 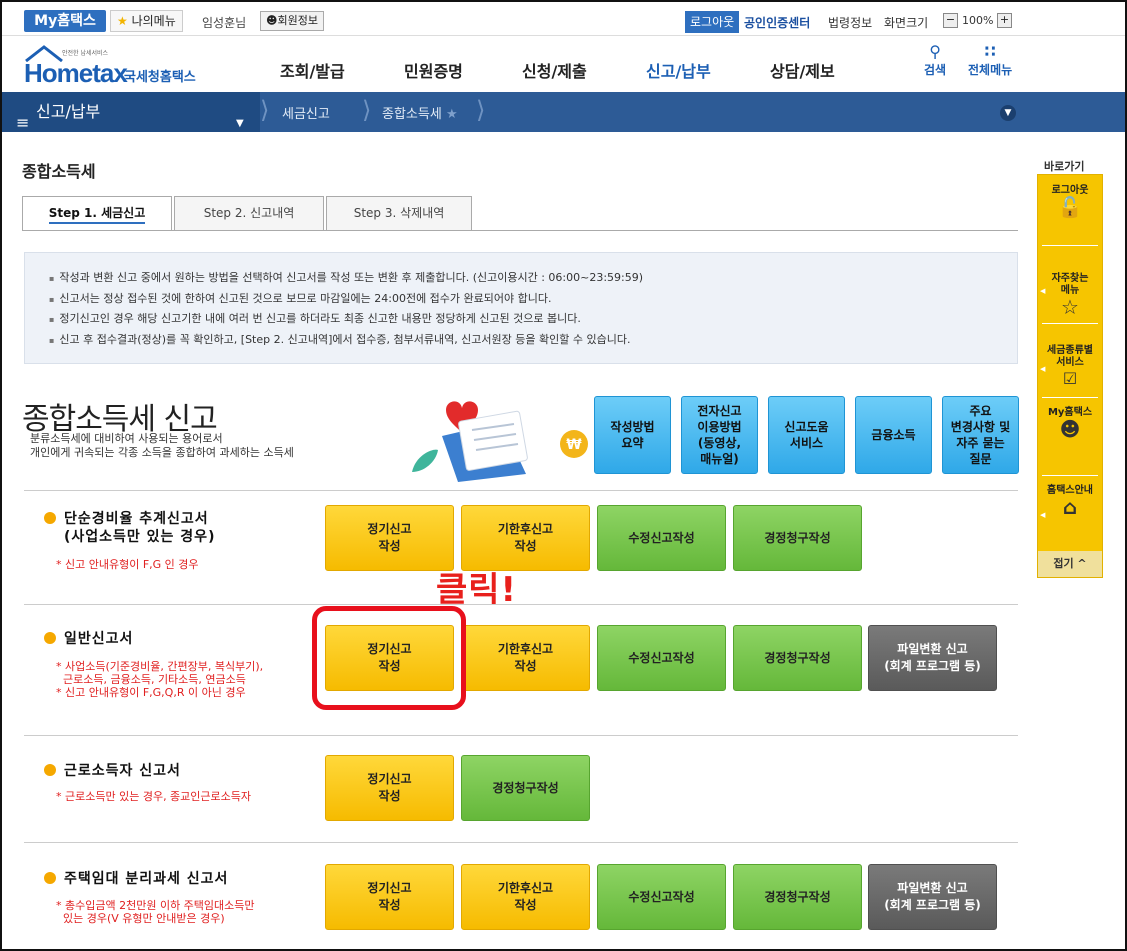 I want to click on nav-consult-report: 상담/제보, so click(x=802, y=70).